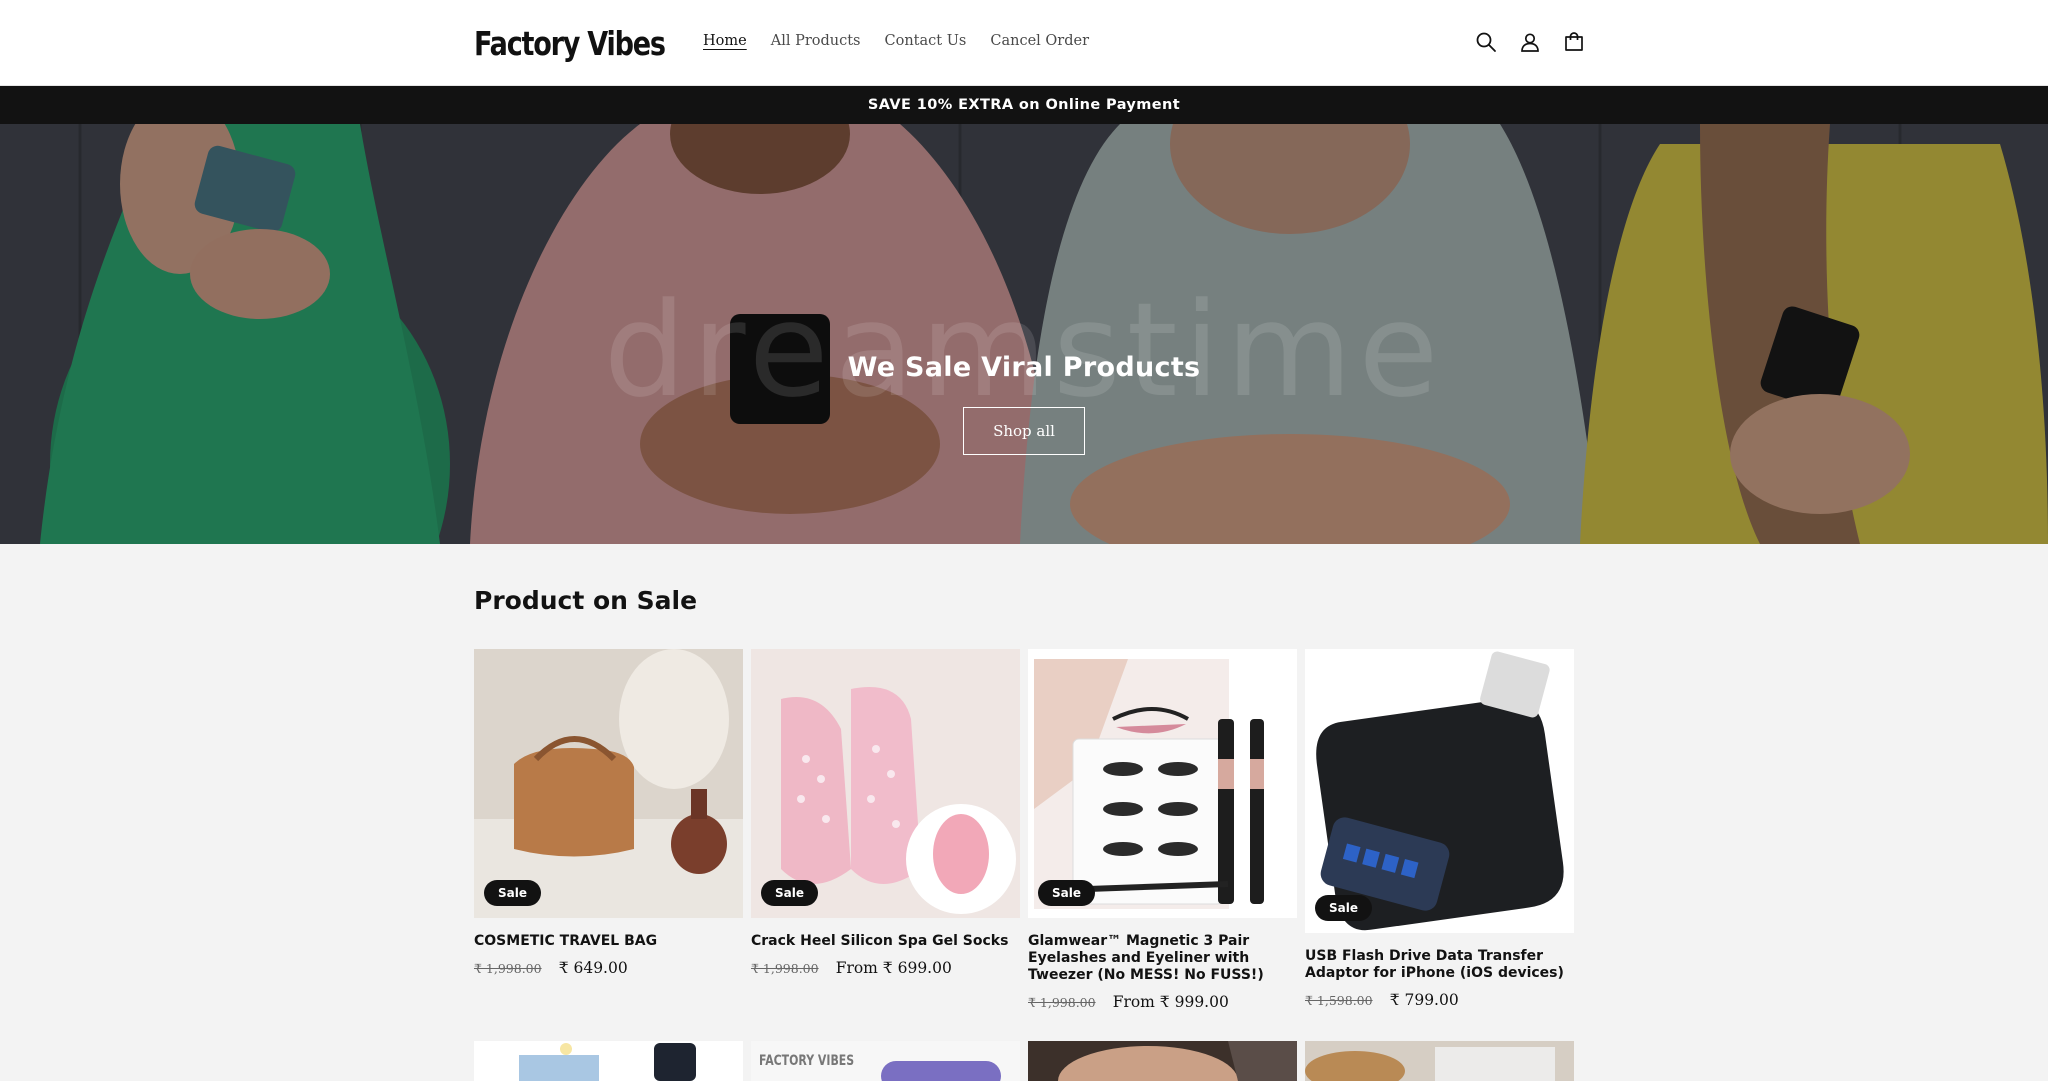 The width and height of the screenshot is (2048, 1081). I want to click on account-icon, so click(1530, 42).